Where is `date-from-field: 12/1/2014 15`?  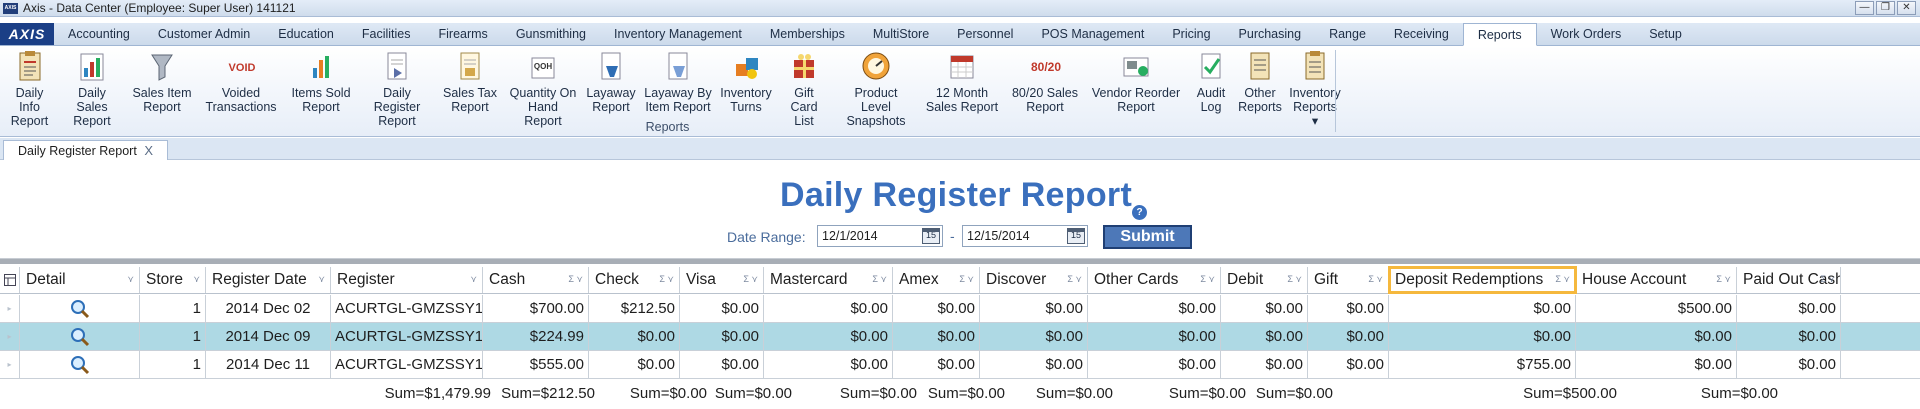
date-from-field: 12/1/2014 15 is located at coordinates (880, 236).